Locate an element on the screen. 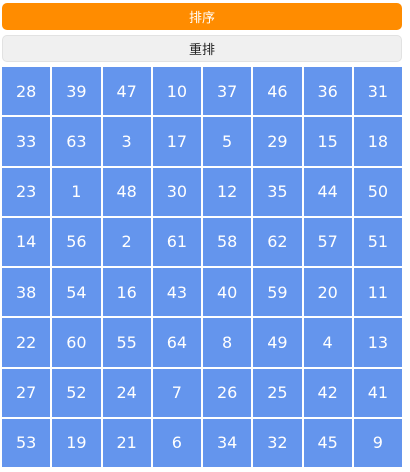  grid-cell: 24 is located at coordinates (126, 392).